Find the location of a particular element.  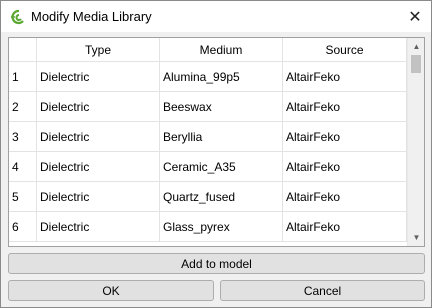

table-row: 3 Dielectric Beryllia AltairFeko is located at coordinates (208, 137).